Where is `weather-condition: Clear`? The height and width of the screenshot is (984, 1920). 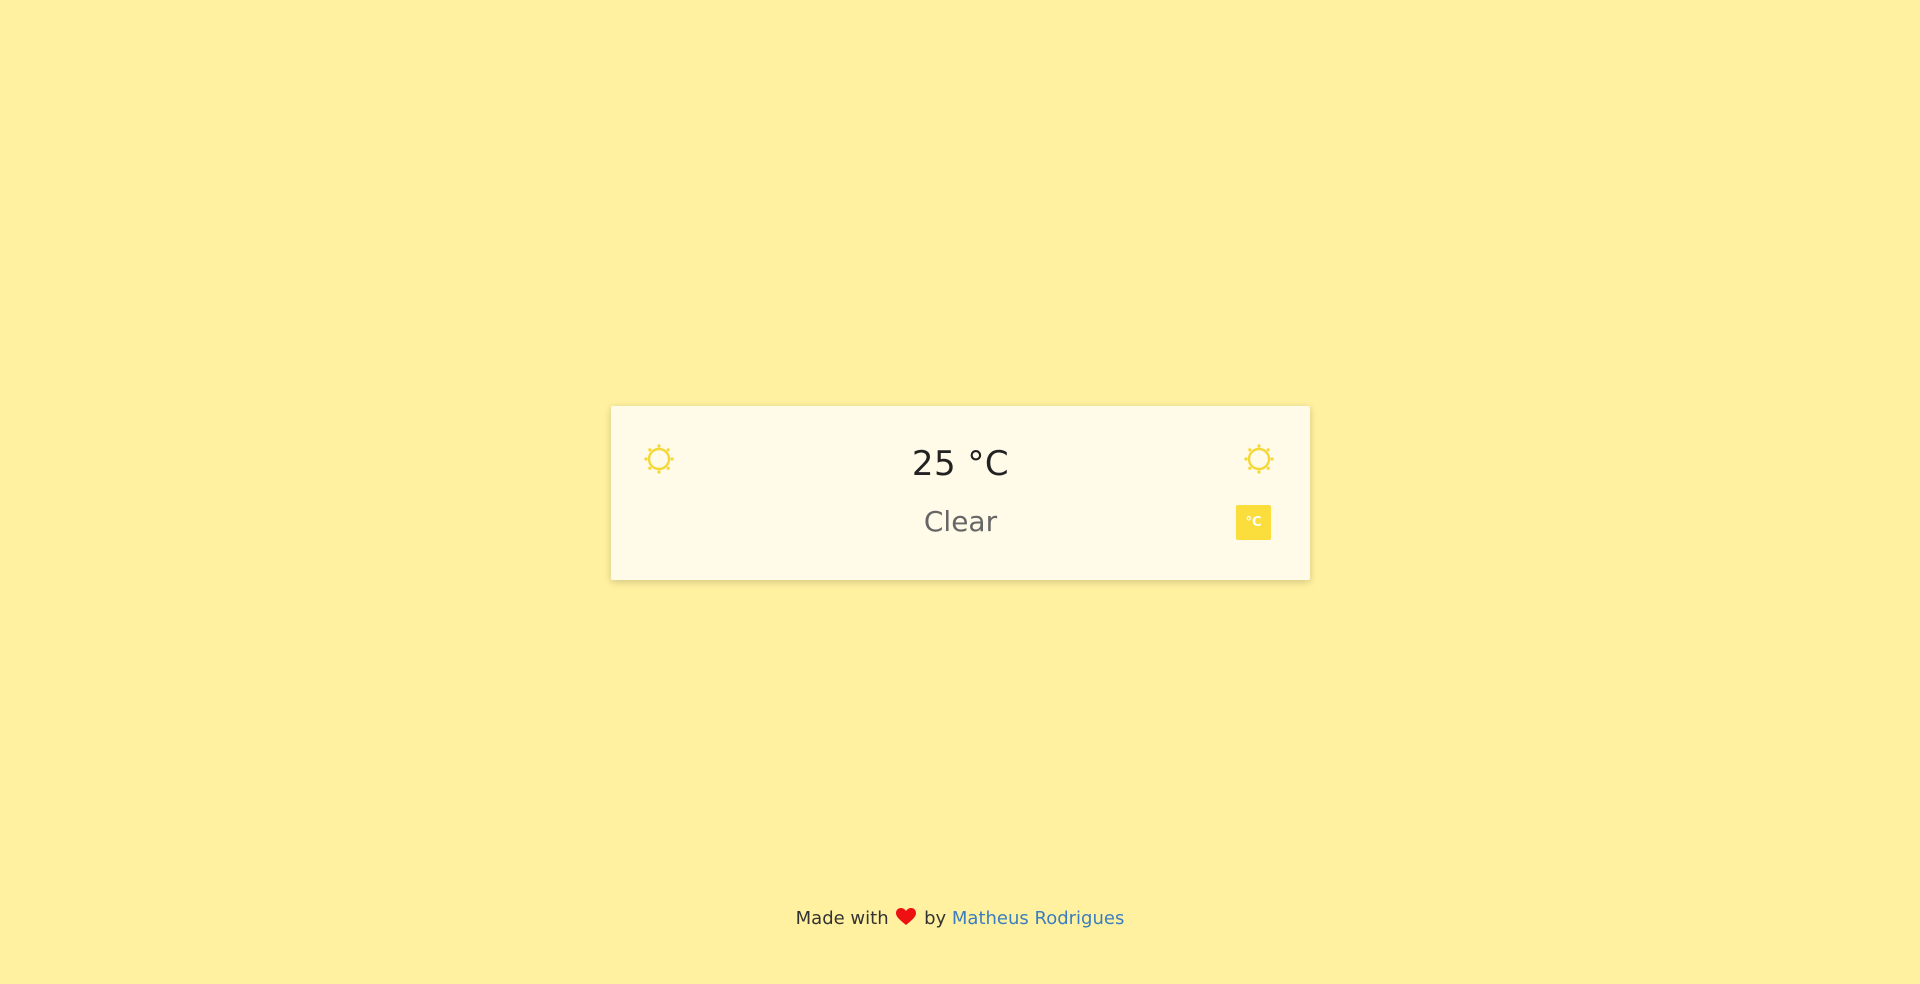
weather-condition: Clear is located at coordinates (960, 521).